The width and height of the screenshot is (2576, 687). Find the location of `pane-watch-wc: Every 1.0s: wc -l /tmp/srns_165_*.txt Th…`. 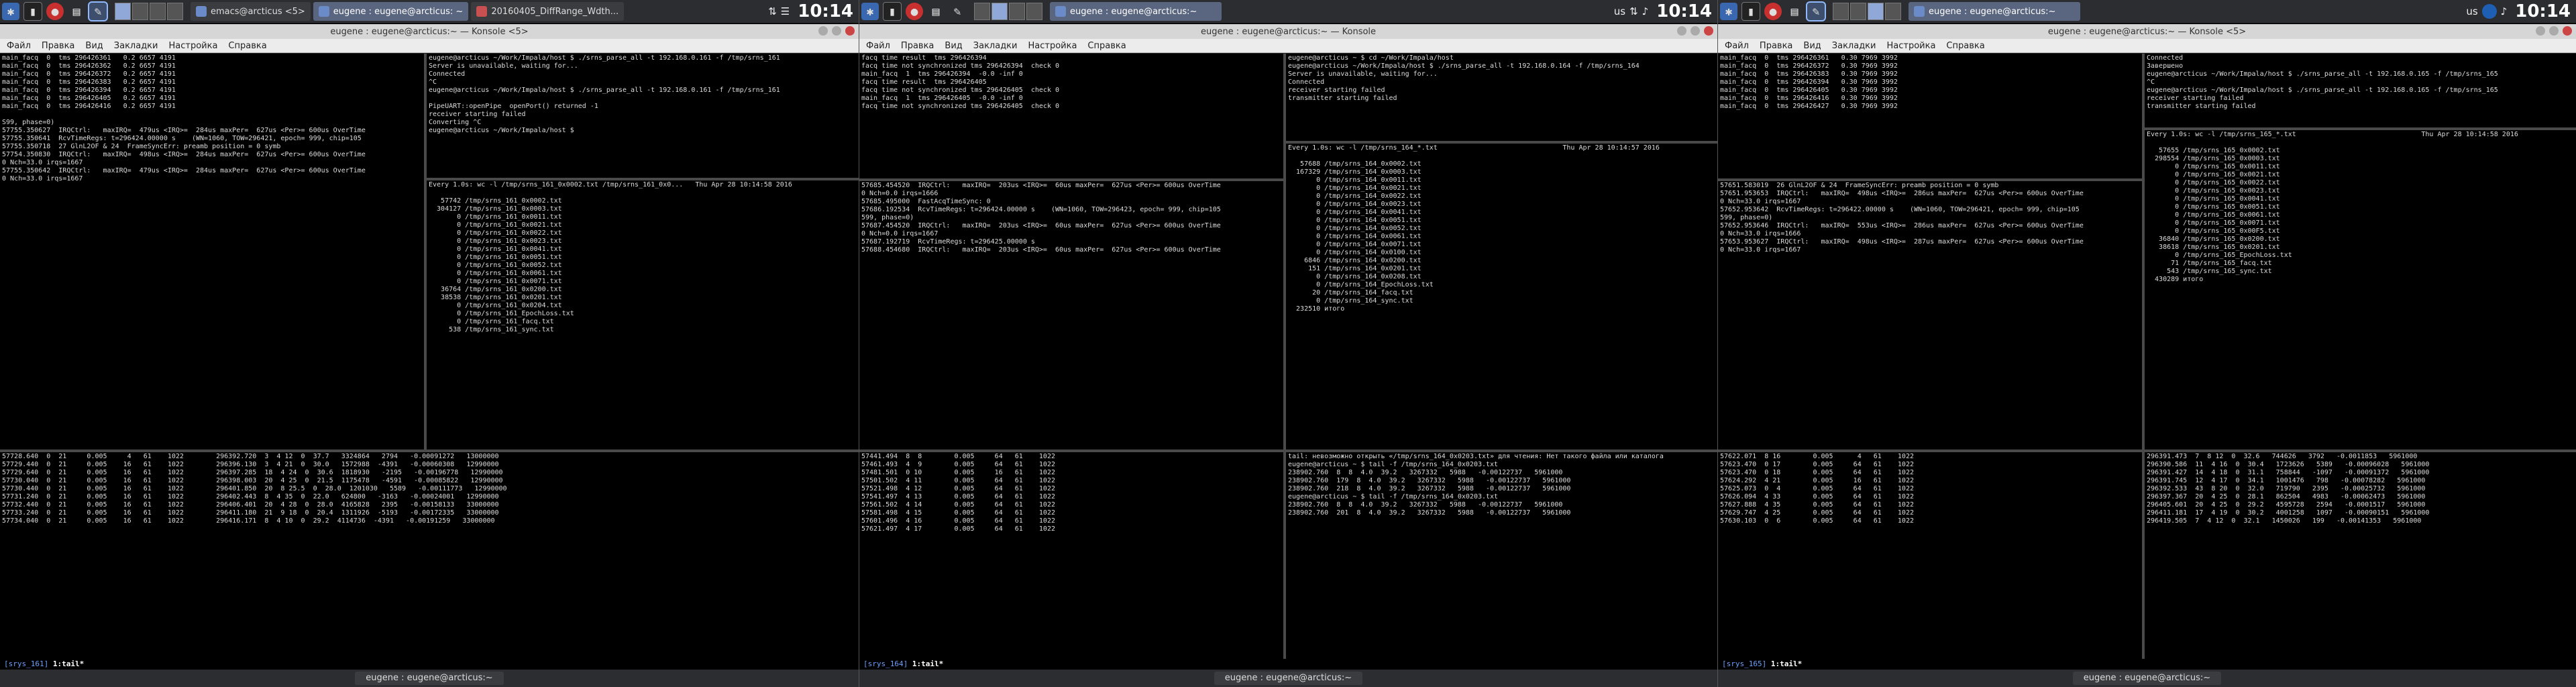

pane-watch-wc: Every 1.0s: wc -l /tmp/srns_165_*.txt Th… is located at coordinates (2360, 290).